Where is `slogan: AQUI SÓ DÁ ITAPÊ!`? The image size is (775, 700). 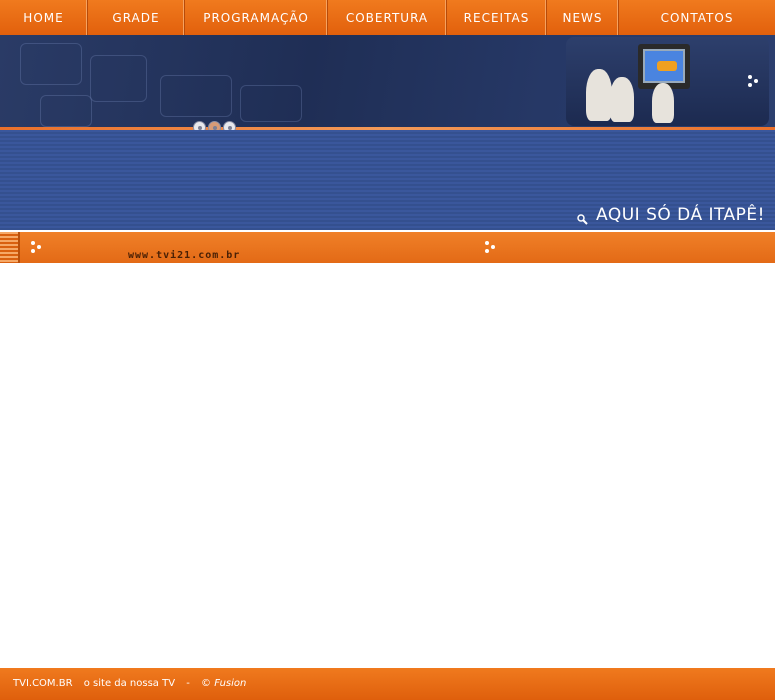 slogan: AQUI SÓ DÁ ITAPÊ! is located at coordinates (671, 215).